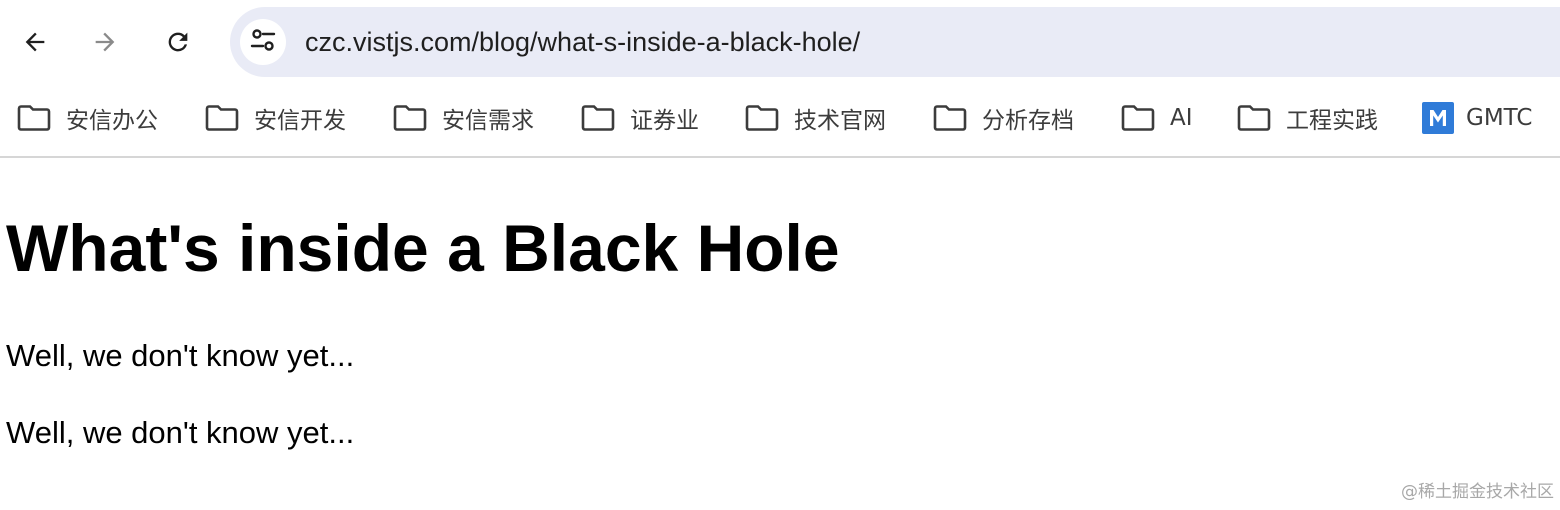 The height and width of the screenshot is (510, 1560). What do you see at coordinates (423, 248) in the screenshot?
I see `page-title: What's inside a Black Hole` at bounding box center [423, 248].